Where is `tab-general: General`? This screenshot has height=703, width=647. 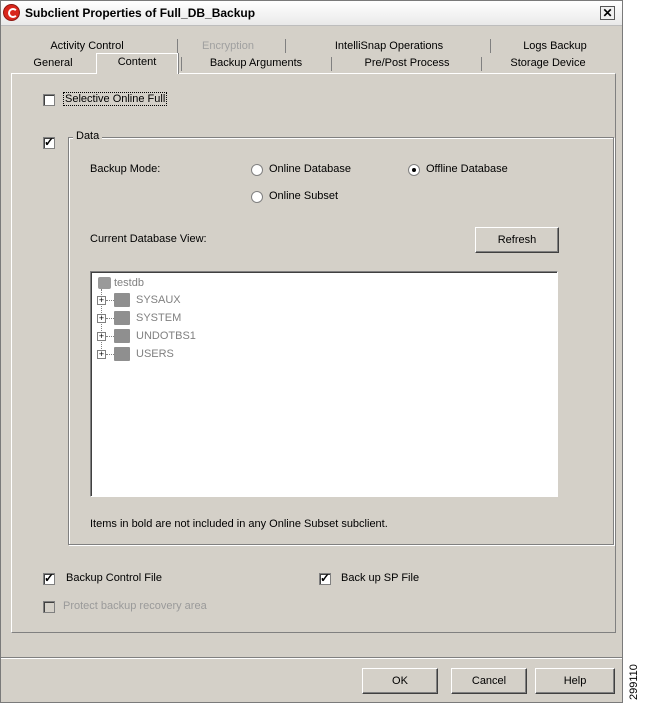 tab-general: General is located at coordinates (53, 63).